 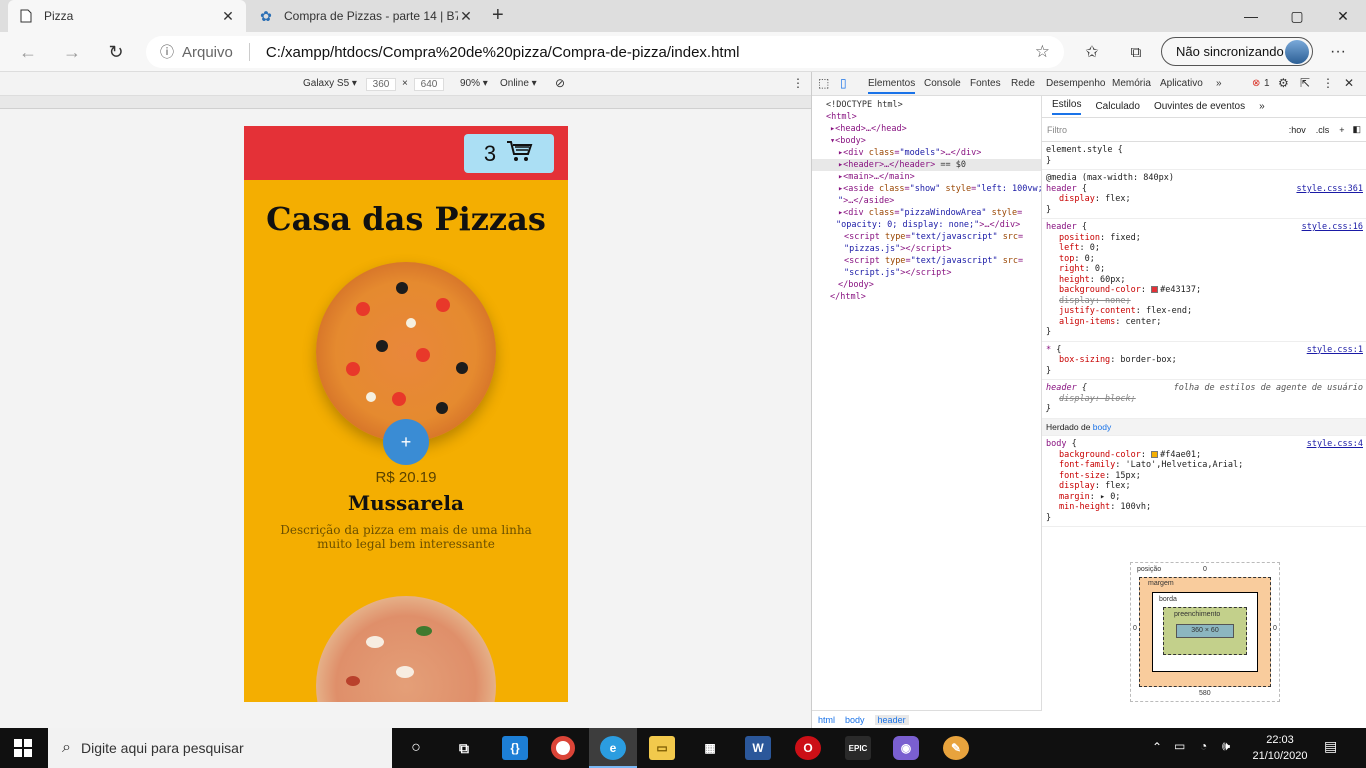 What do you see at coordinates (1297, 130) in the screenshot?
I see `hov-button: :hov` at bounding box center [1297, 130].